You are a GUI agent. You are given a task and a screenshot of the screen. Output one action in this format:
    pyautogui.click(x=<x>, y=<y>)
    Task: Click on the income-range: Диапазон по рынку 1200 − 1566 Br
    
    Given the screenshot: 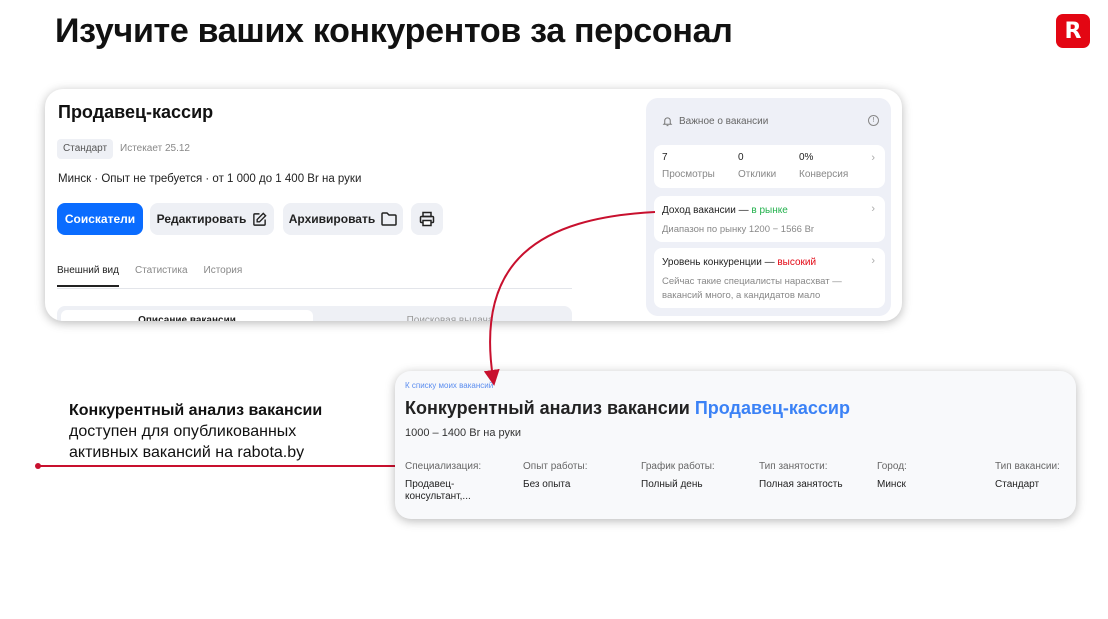 What is the action you would take?
    pyautogui.click(x=738, y=229)
    